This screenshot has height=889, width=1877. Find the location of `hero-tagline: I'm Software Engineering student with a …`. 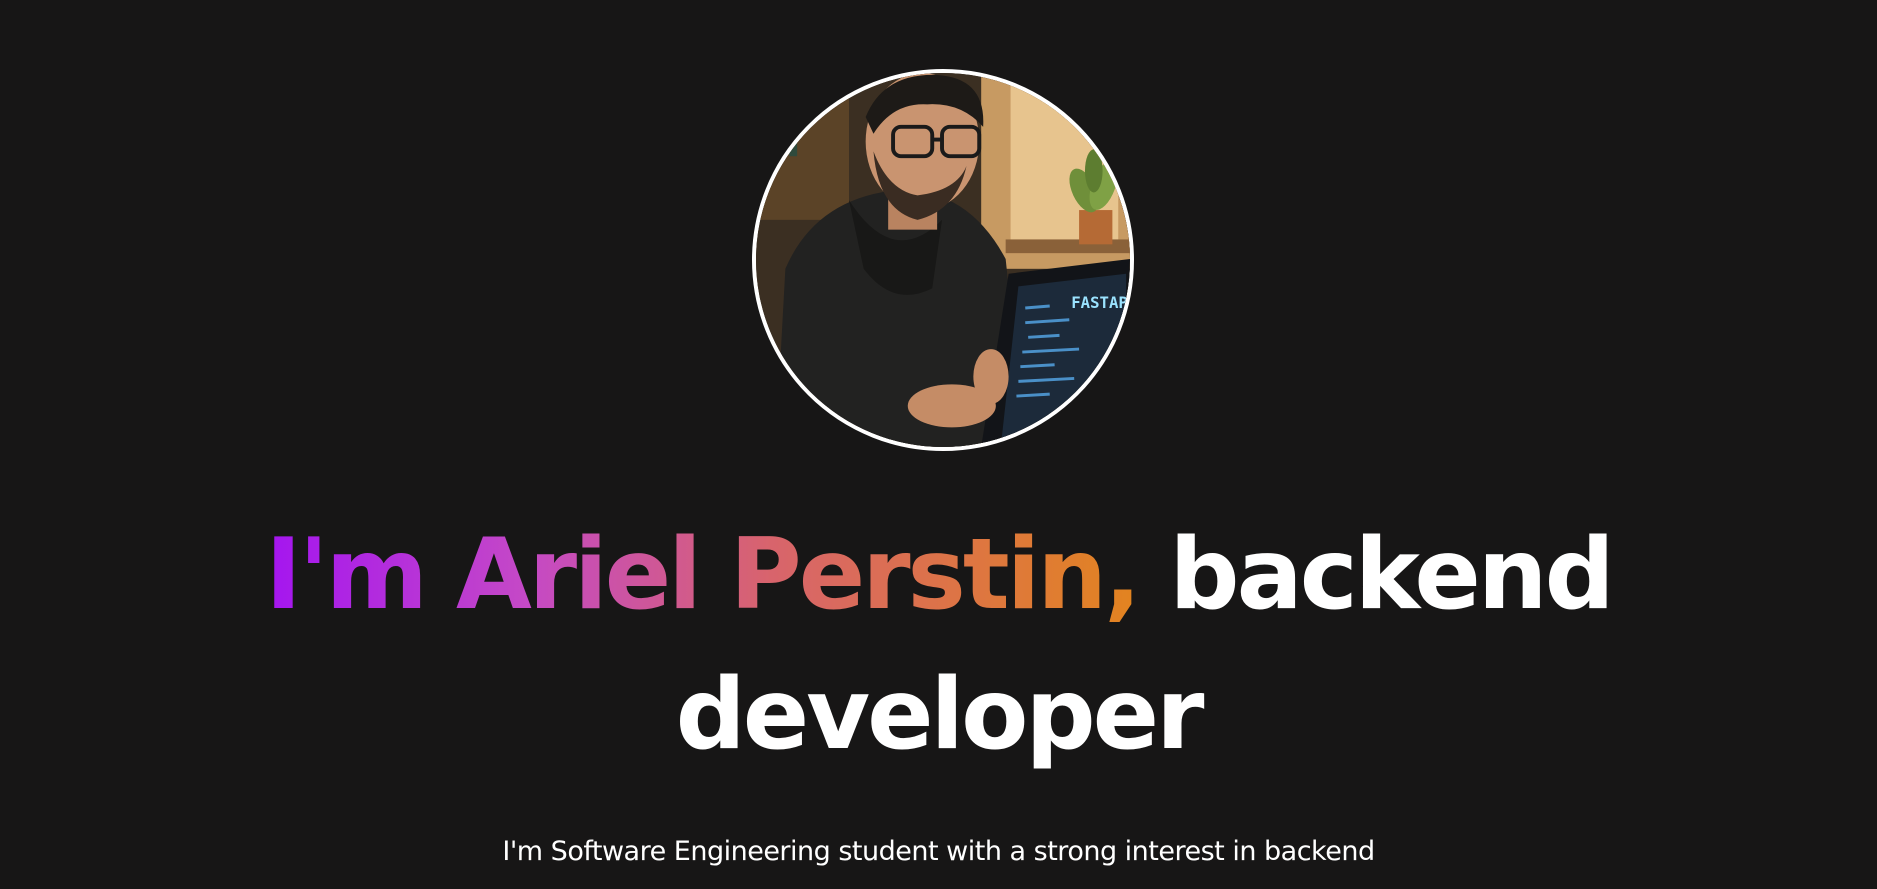

hero-tagline: I'm Software Engineering student with a … is located at coordinates (938, 851).